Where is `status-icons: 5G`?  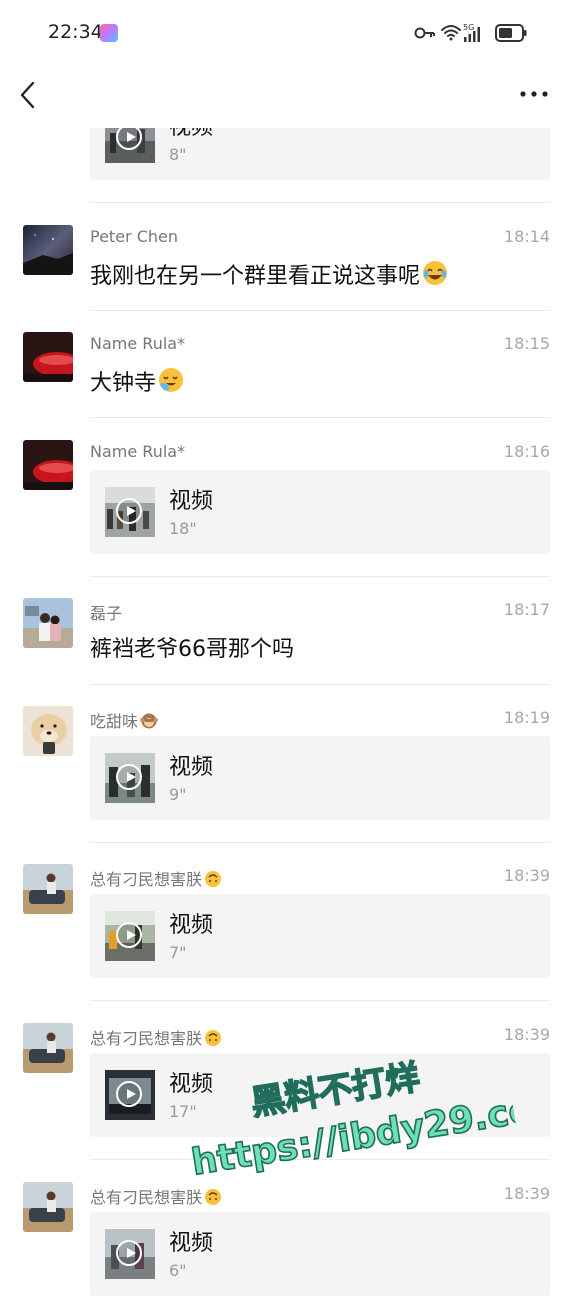
status-icons: 5G is located at coordinates (470, 32).